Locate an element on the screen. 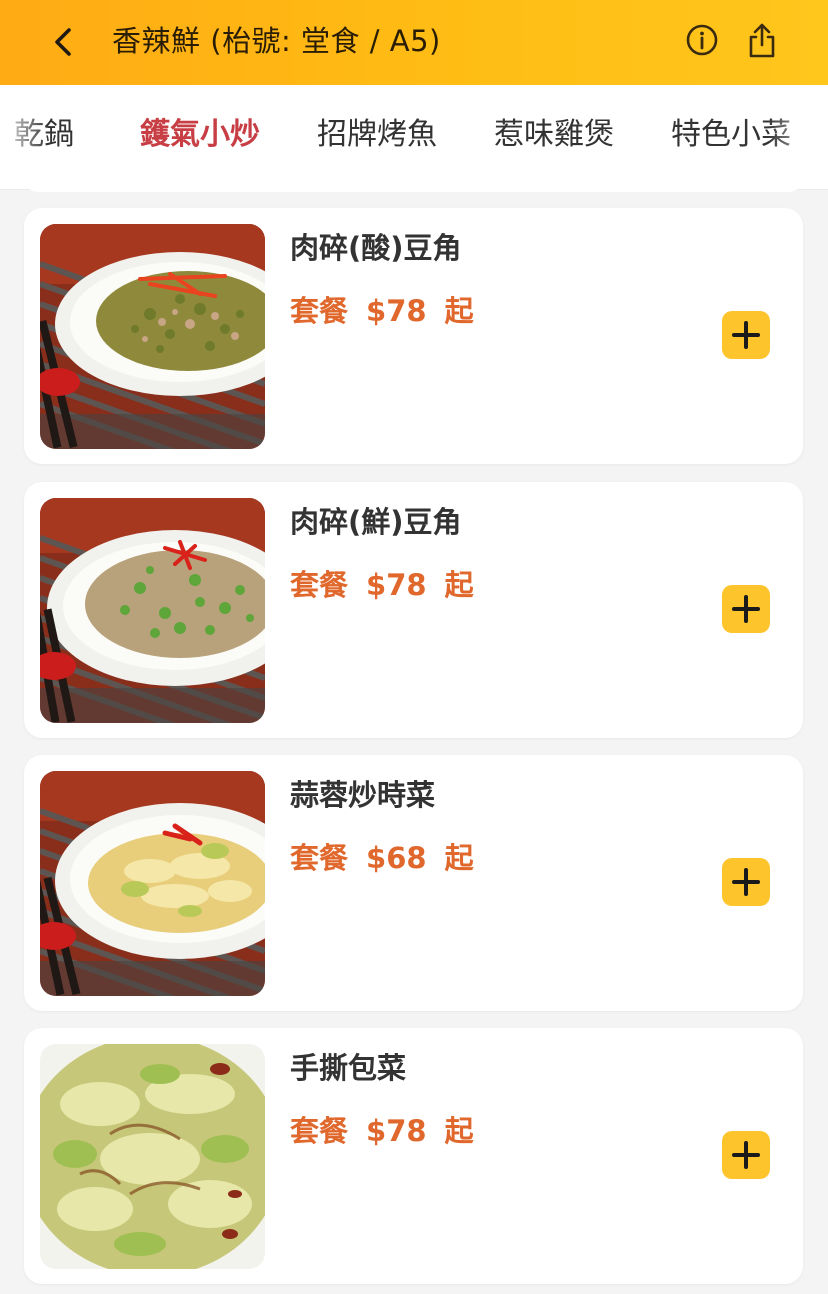 This screenshot has height=1294, width=828. tab-special-dishes: 特色小菜 is located at coordinates (731, 135).